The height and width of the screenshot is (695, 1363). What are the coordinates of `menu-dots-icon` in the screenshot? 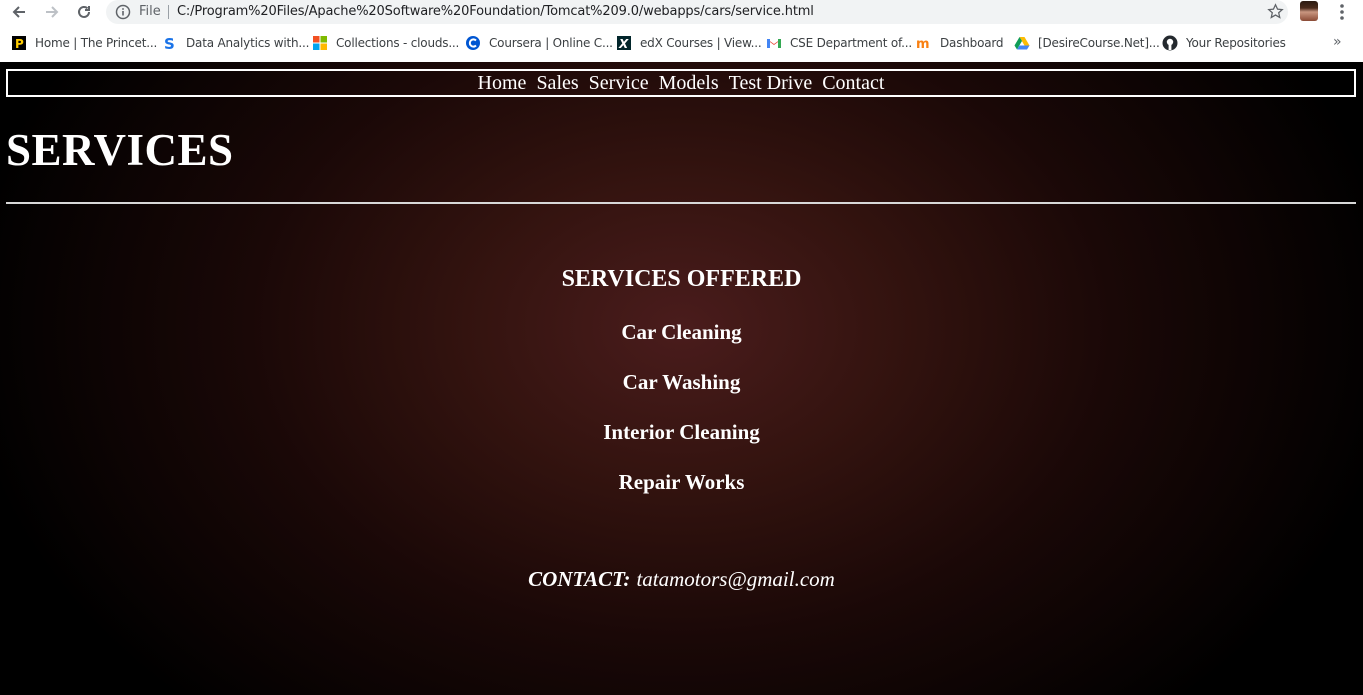 It's located at (1342, 12).